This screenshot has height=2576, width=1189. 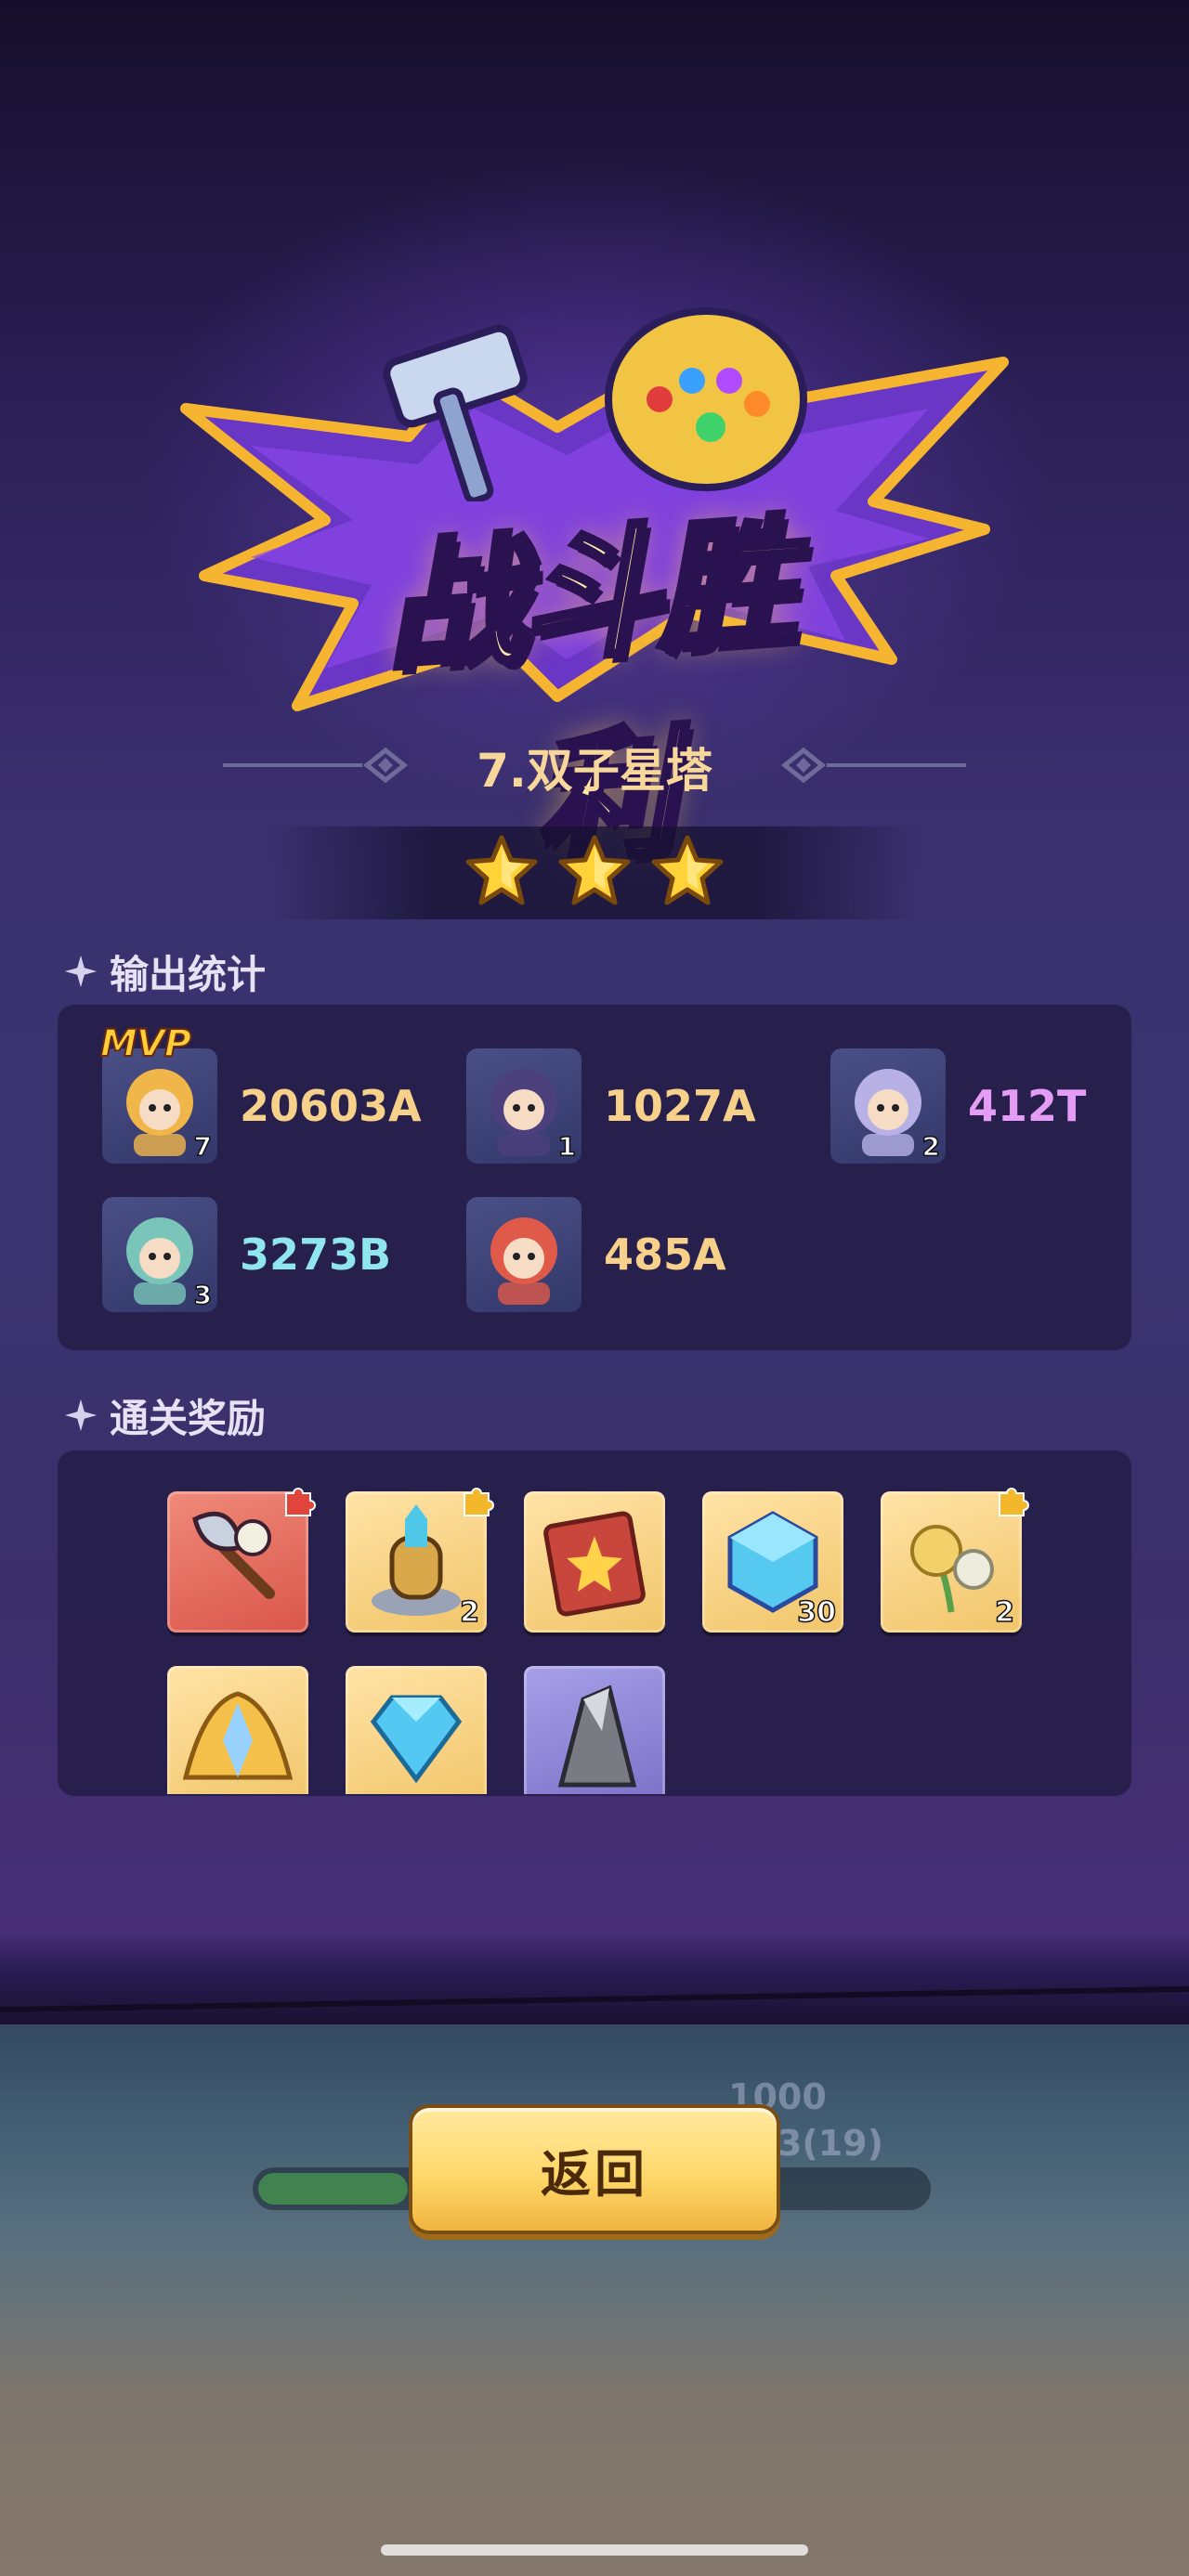 What do you see at coordinates (238, 1736) in the screenshot?
I see `winged-emblem-icon` at bounding box center [238, 1736].